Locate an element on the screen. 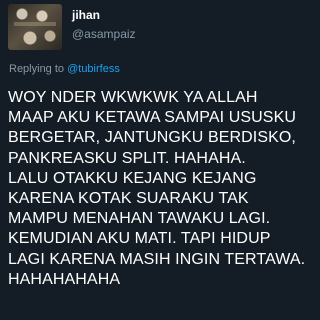  tweet-line: MAAP AKU KETAWA SAMPAI USUSKU is located at coordinates (152, 118).